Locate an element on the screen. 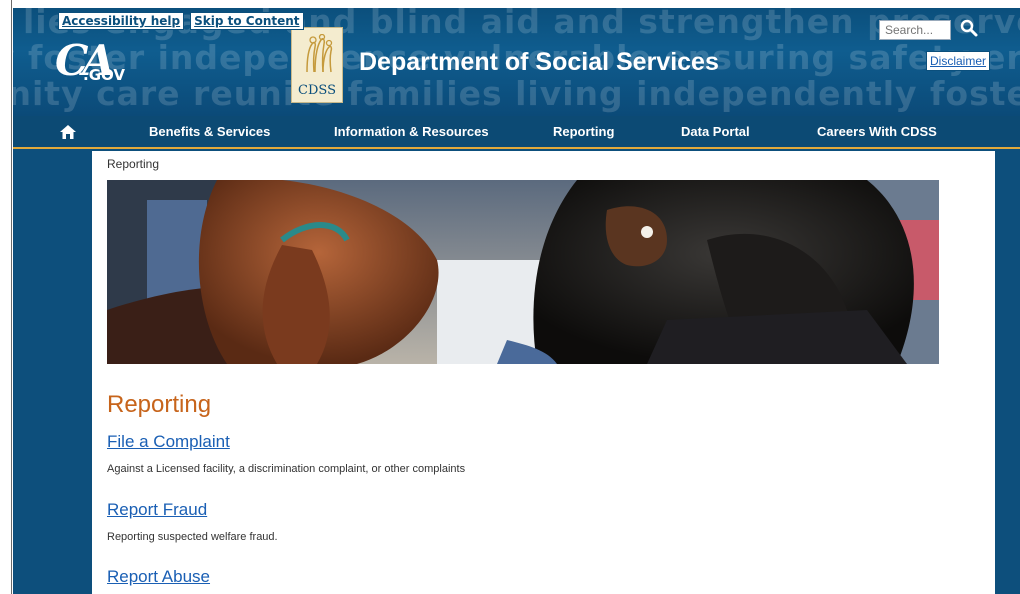 This screenshot has height=594, width=1020. nav-benefits-services: Benefits & Services is located at coordinates (209, 131).